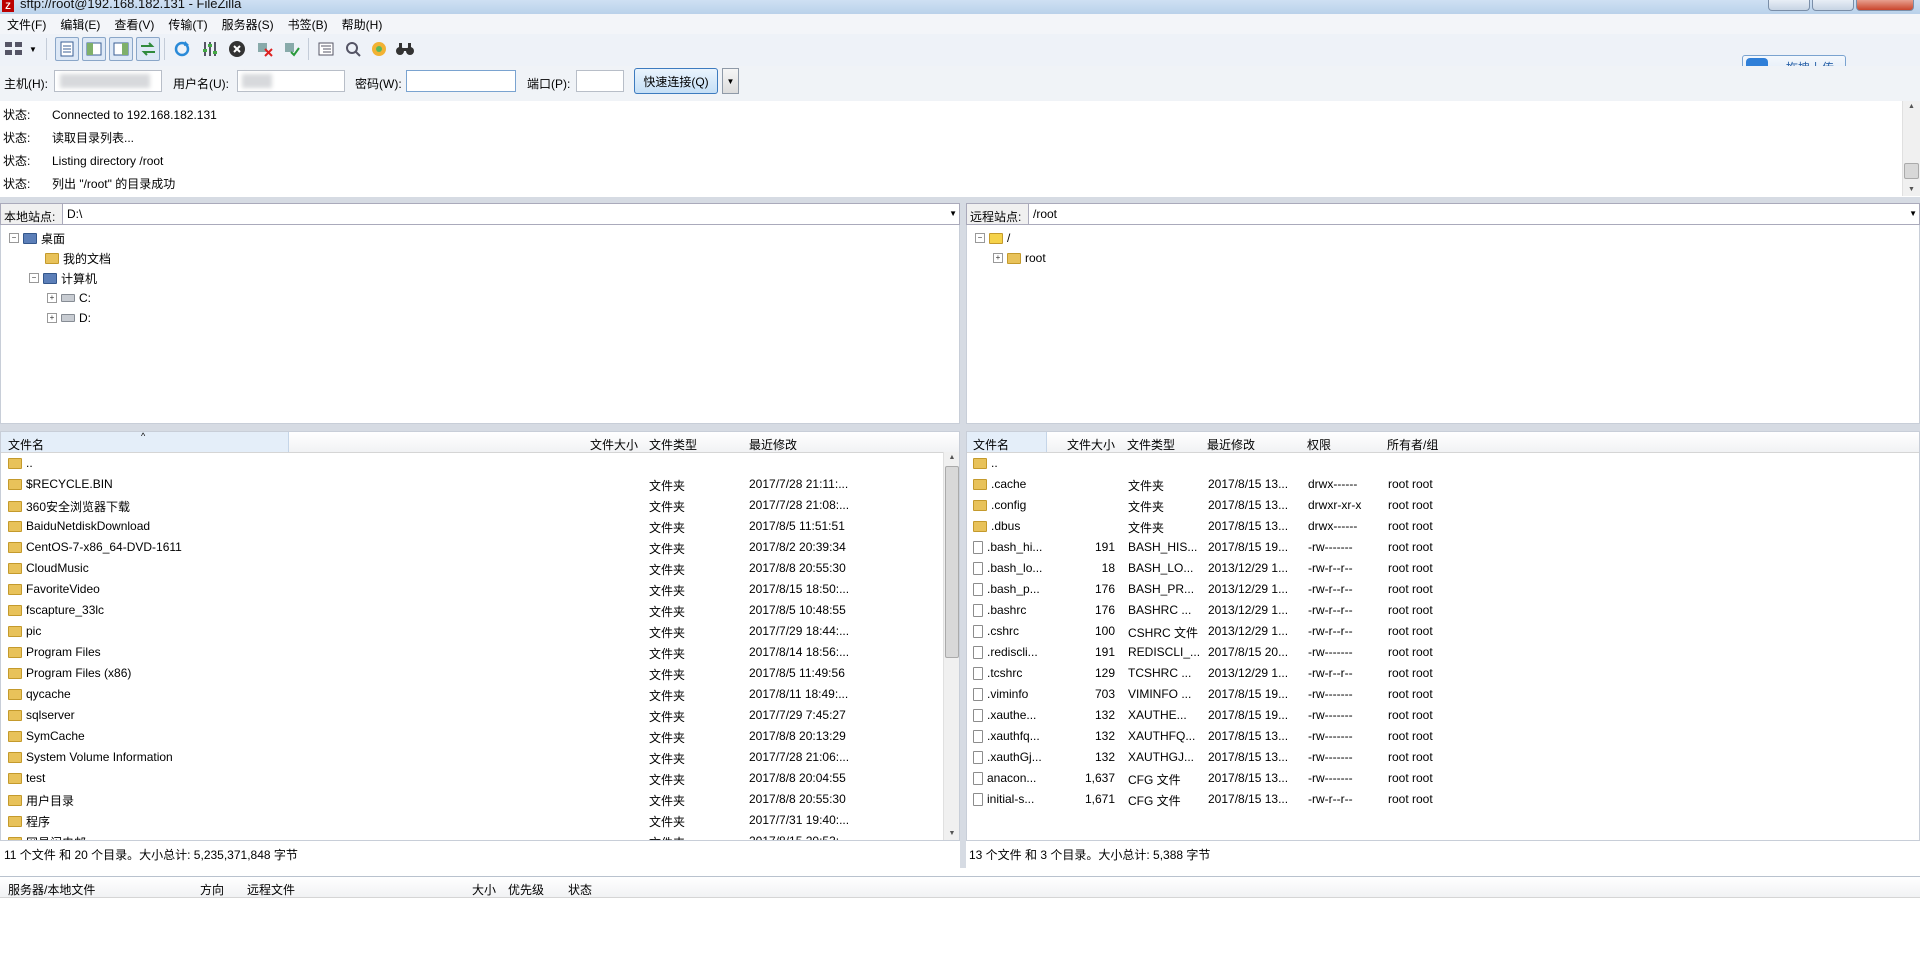  I want to click on menu-edit: 编辑(E), so click(80, 24).